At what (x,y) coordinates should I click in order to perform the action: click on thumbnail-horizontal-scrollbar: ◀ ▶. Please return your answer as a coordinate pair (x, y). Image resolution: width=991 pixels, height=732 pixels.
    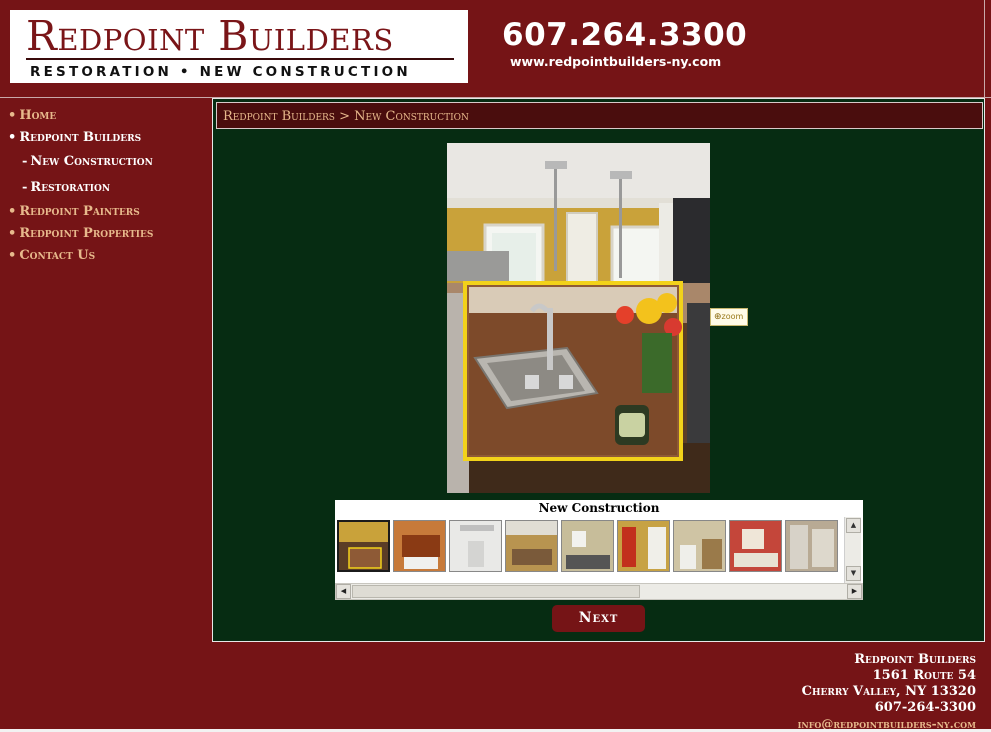
    Looking at the image, I should click on (599, 591).